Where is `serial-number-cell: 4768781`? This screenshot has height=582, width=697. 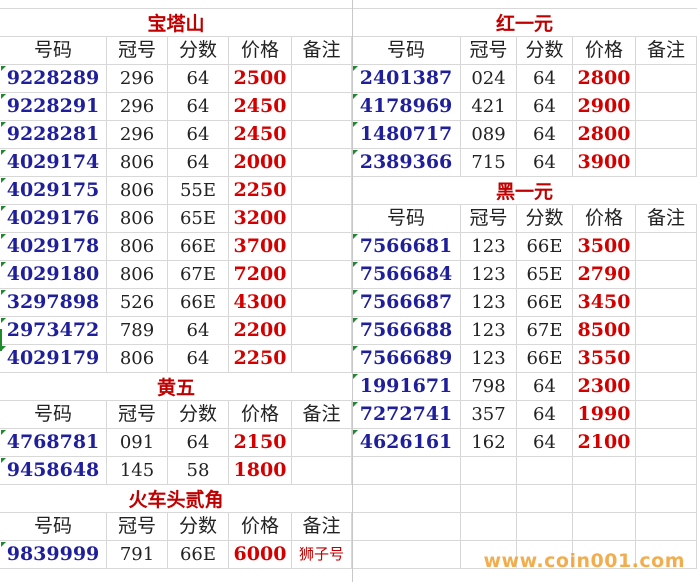
serial-number-cell: 4768781 is located at coordinates (53, 442).